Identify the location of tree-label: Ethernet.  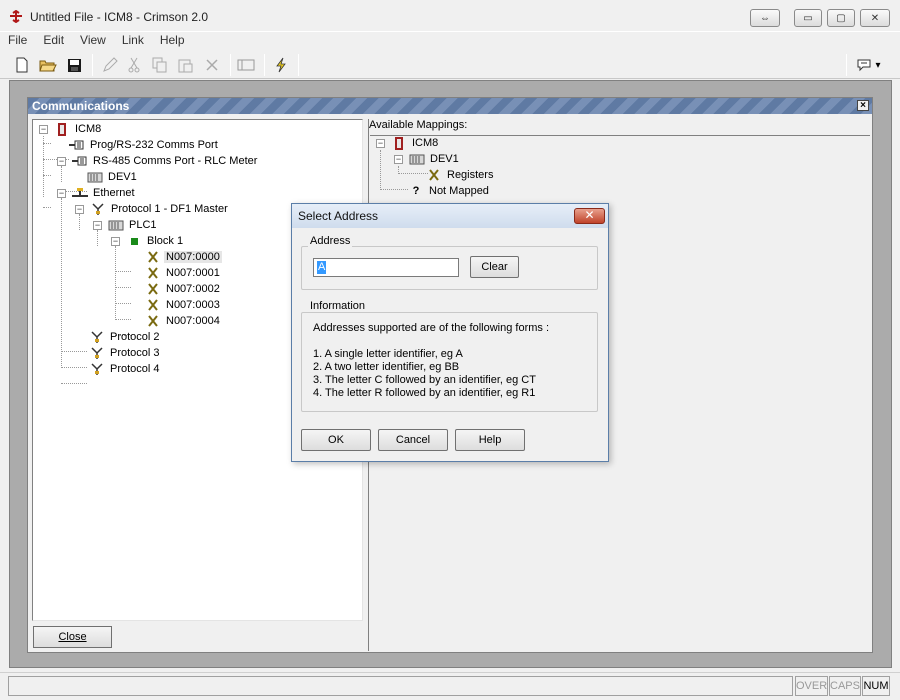
(114, 193).